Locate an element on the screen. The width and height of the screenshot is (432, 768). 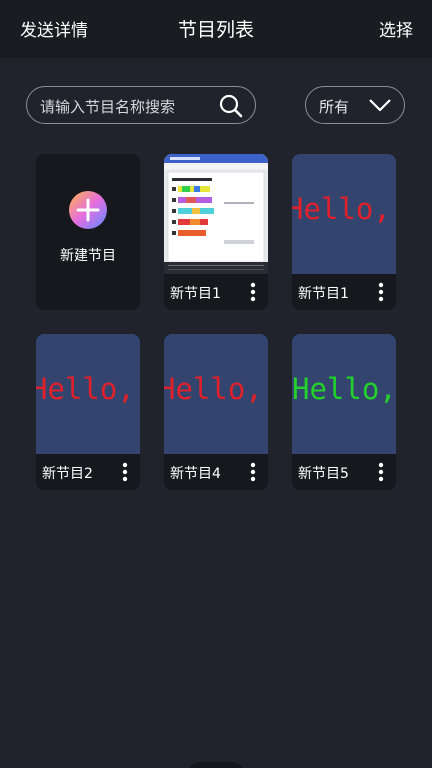
preview-screenshot-graphic is located at coordinates (216, 214).